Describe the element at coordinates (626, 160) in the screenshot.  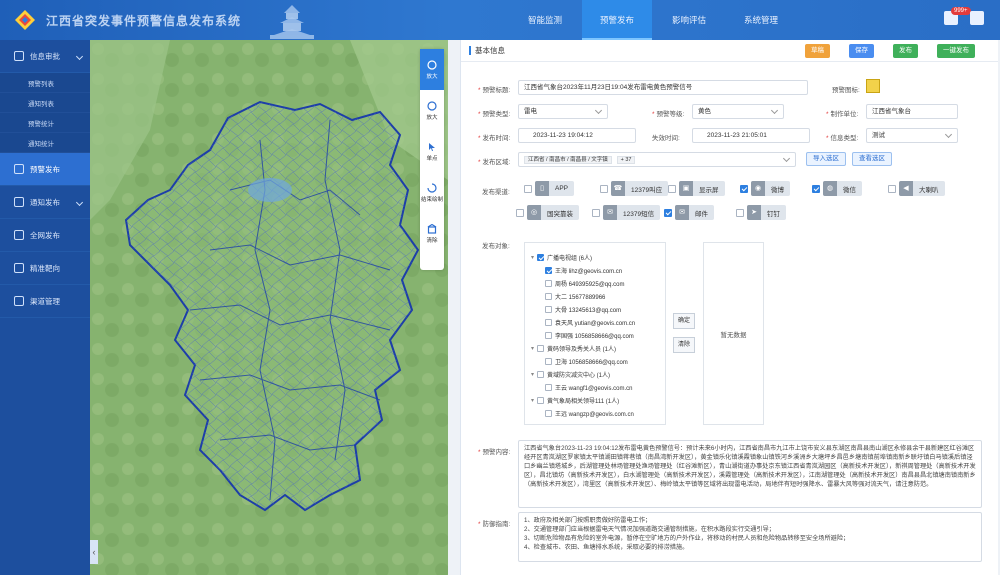
I see `area-more-tag: + 37` at that location.